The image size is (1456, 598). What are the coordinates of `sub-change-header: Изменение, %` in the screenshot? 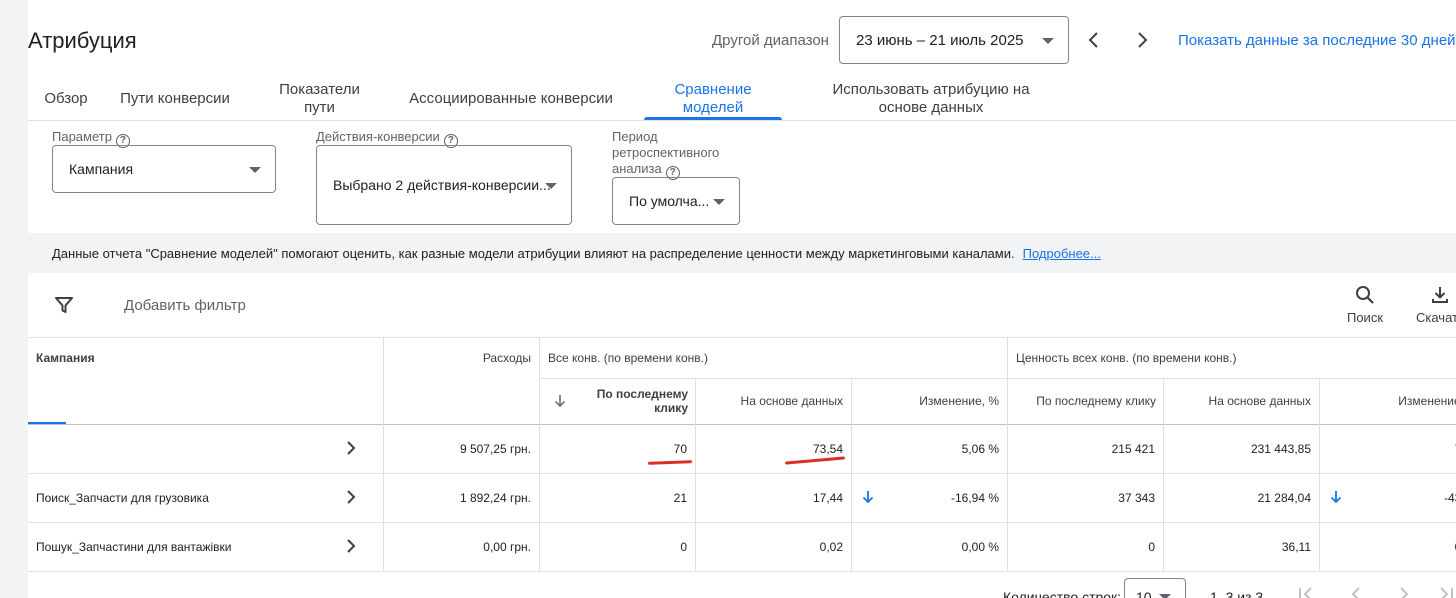 It's located at (925, 401).